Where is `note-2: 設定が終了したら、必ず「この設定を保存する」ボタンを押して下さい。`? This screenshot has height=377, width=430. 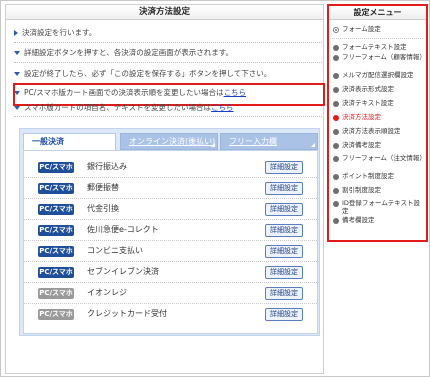
note-2: 設定が終了したら、必ず「この設定を保存する」ボタンを押して下さい。 is located at coordinates (142, 74).